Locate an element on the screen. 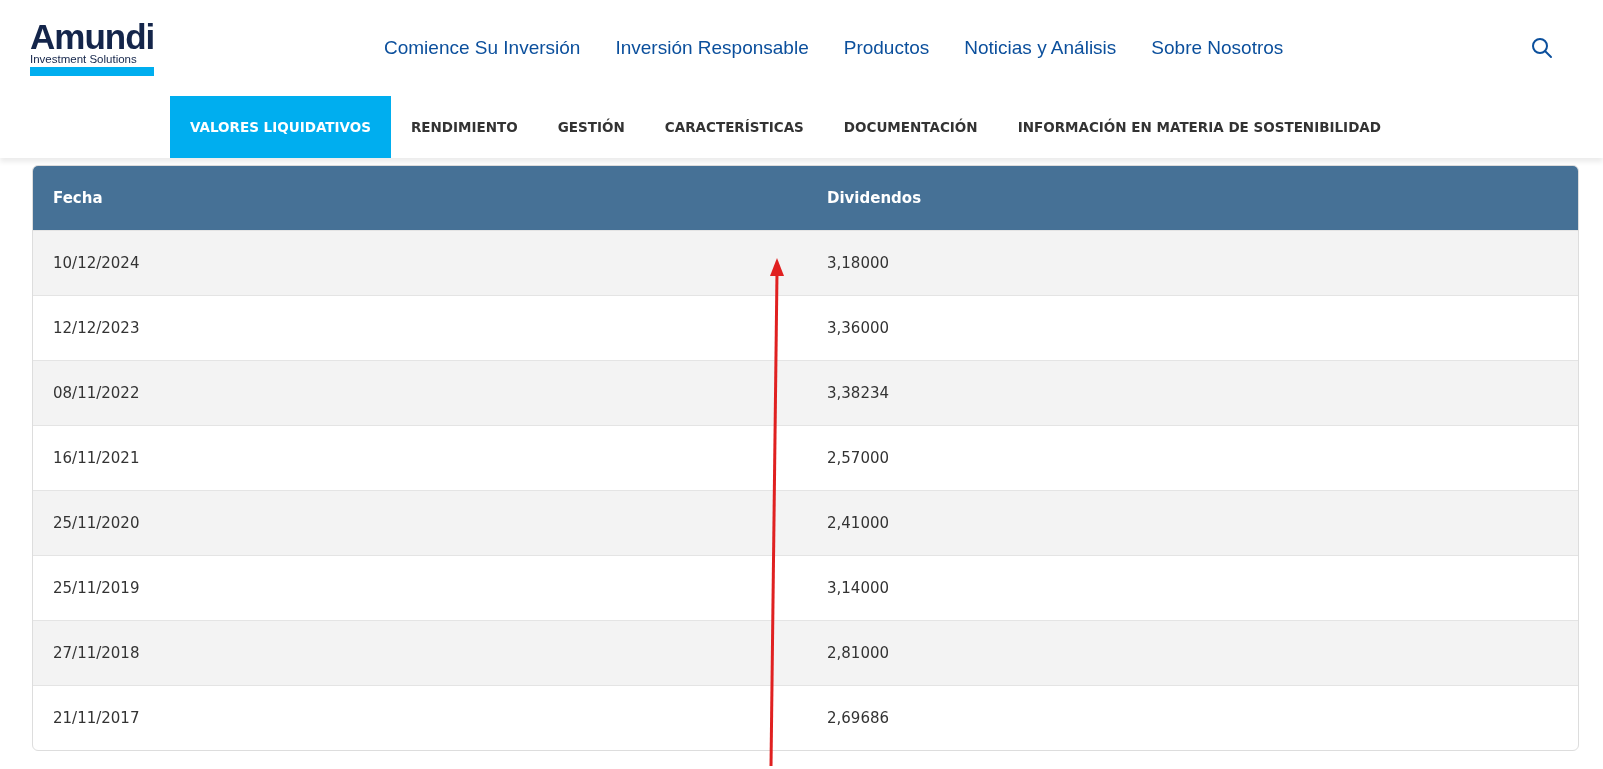 The width and height of the screenshot is (1603, 769). nav-link: Productos is located at coordinates (886, 48).